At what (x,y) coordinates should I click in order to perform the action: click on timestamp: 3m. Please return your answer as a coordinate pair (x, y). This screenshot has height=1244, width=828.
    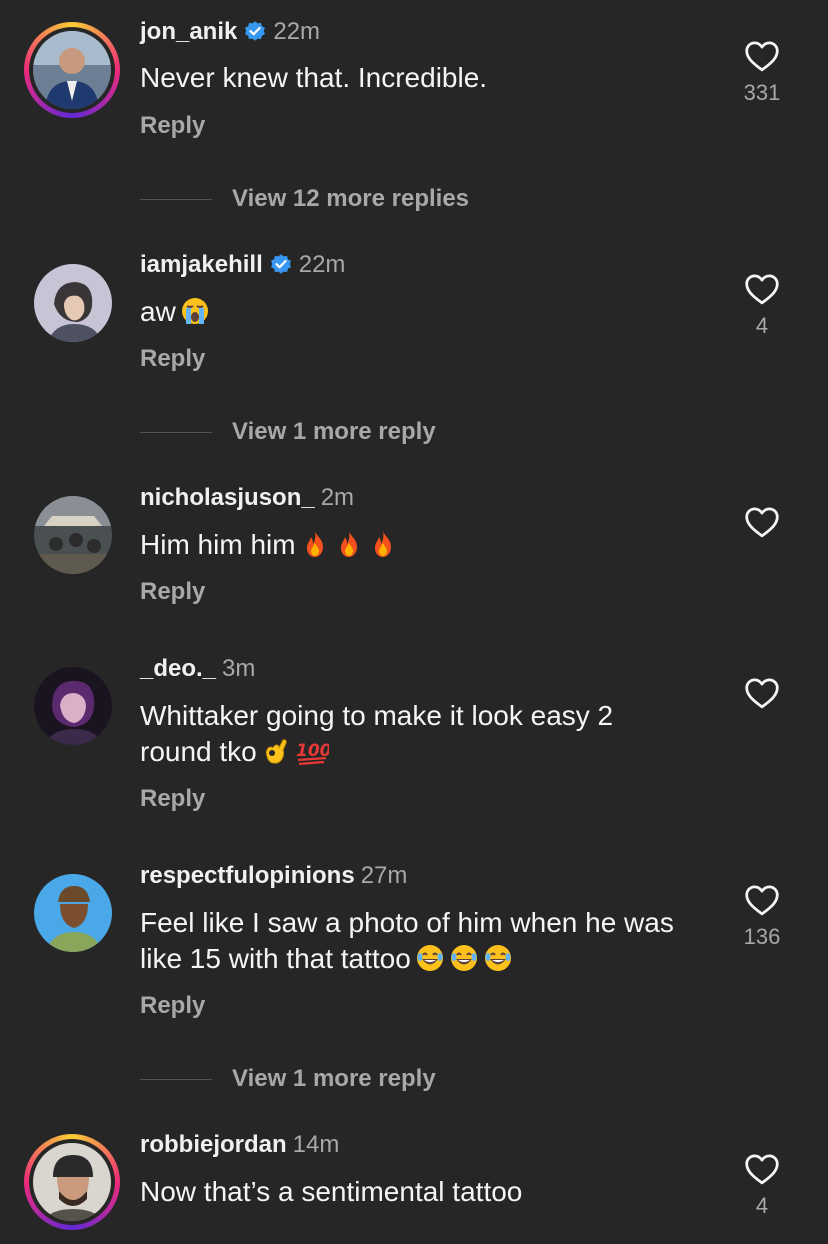
    Looking at the image, I should click on (239, 668).